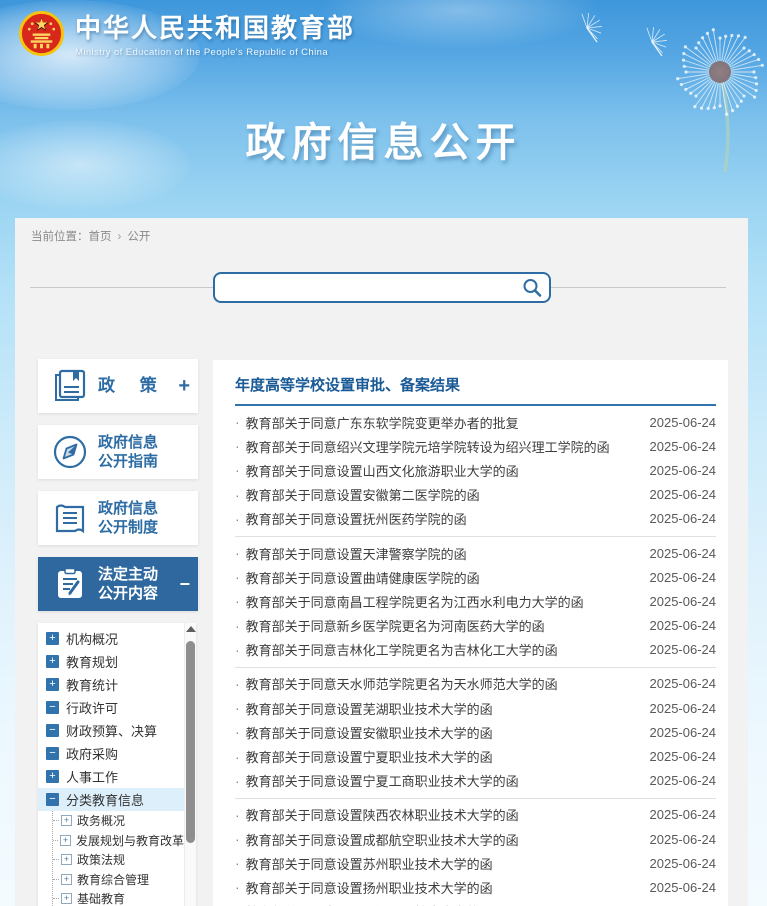 This screenshot has height=906, width=767. Describe the element at coordinates (118, 452) in the screenshot. I see `sidebar-item-disclosure-guide: 政府信息 公开指南` at that location.